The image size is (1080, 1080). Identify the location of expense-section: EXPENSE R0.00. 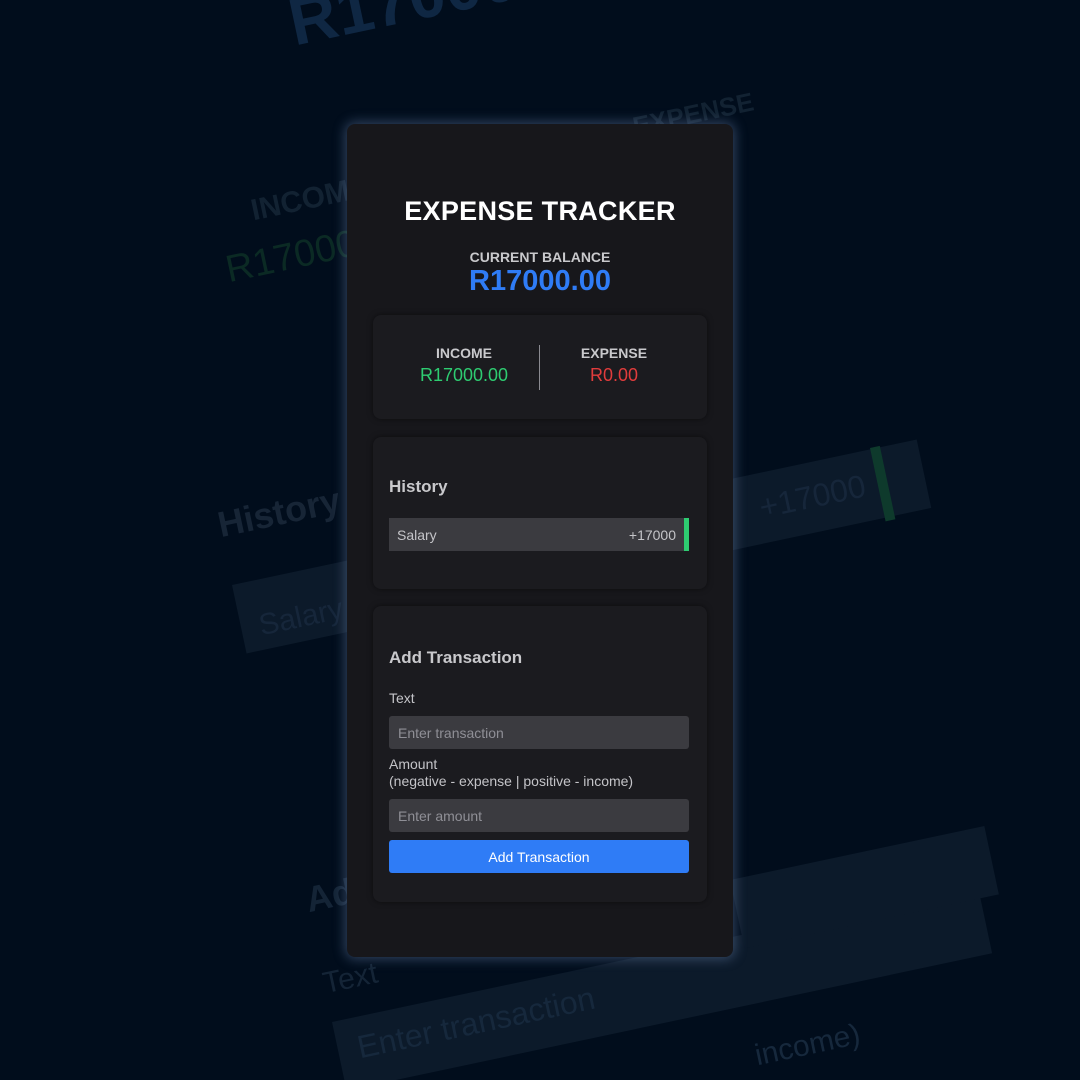
(614, 365).